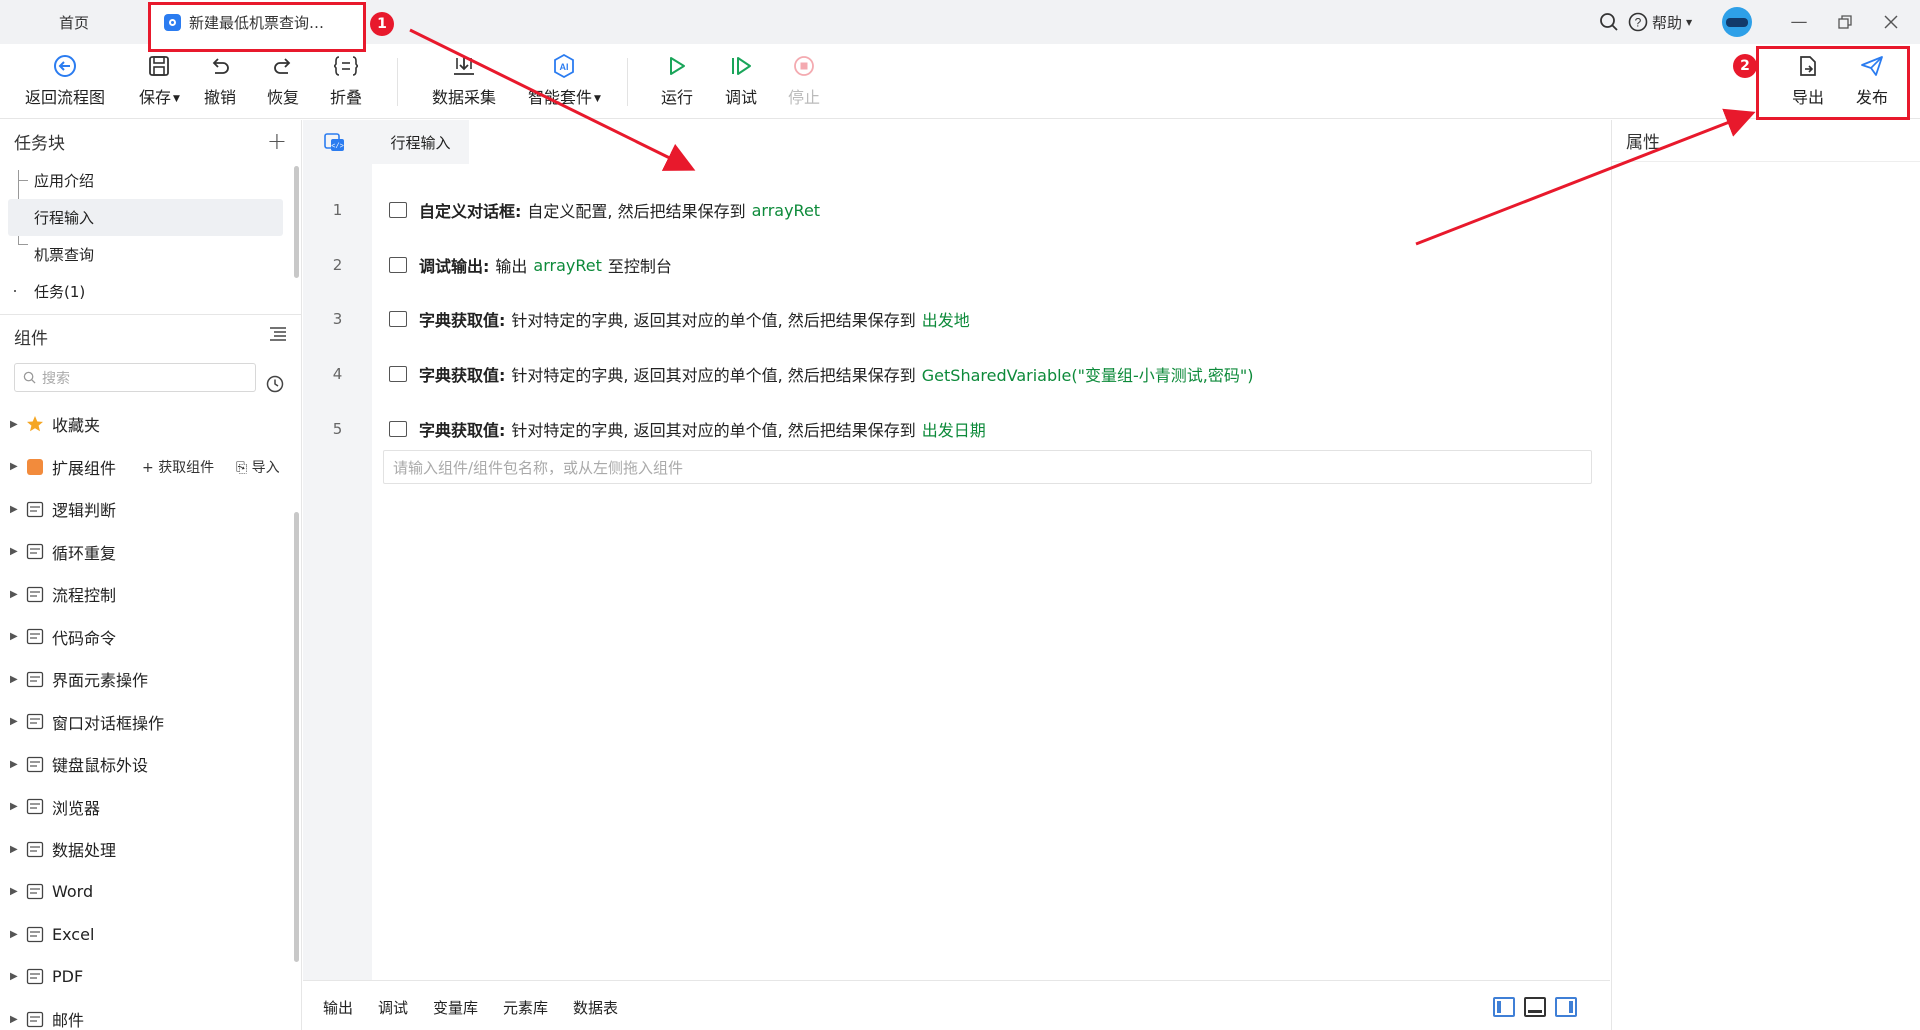 The height and width of the screenshot is (1030, 1920). What do you see at coordinates (35, 637) in the screenshot?
I see `code-icon` at bounding box center [35, 637].